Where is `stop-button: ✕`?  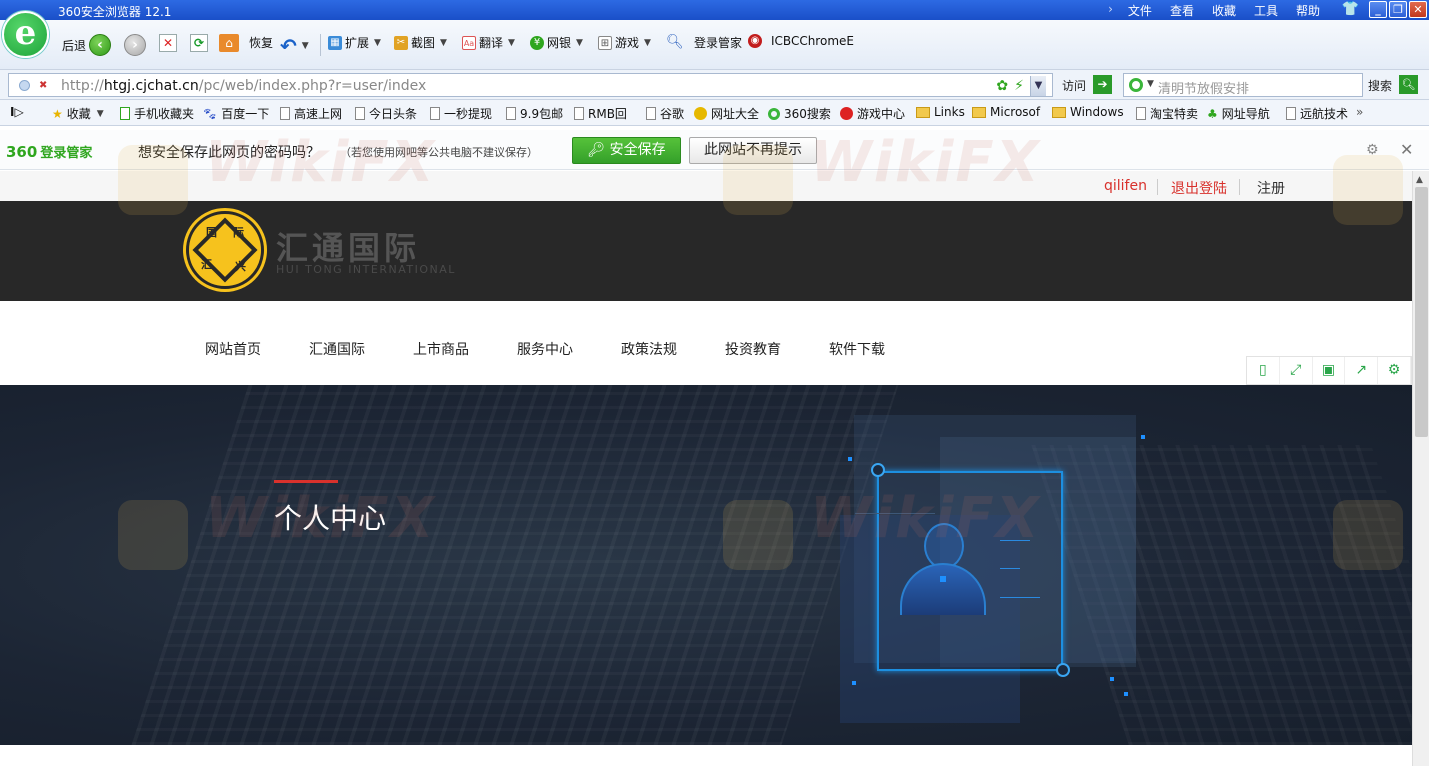 stop-button: ✕ is located at coordinates (168, 43).